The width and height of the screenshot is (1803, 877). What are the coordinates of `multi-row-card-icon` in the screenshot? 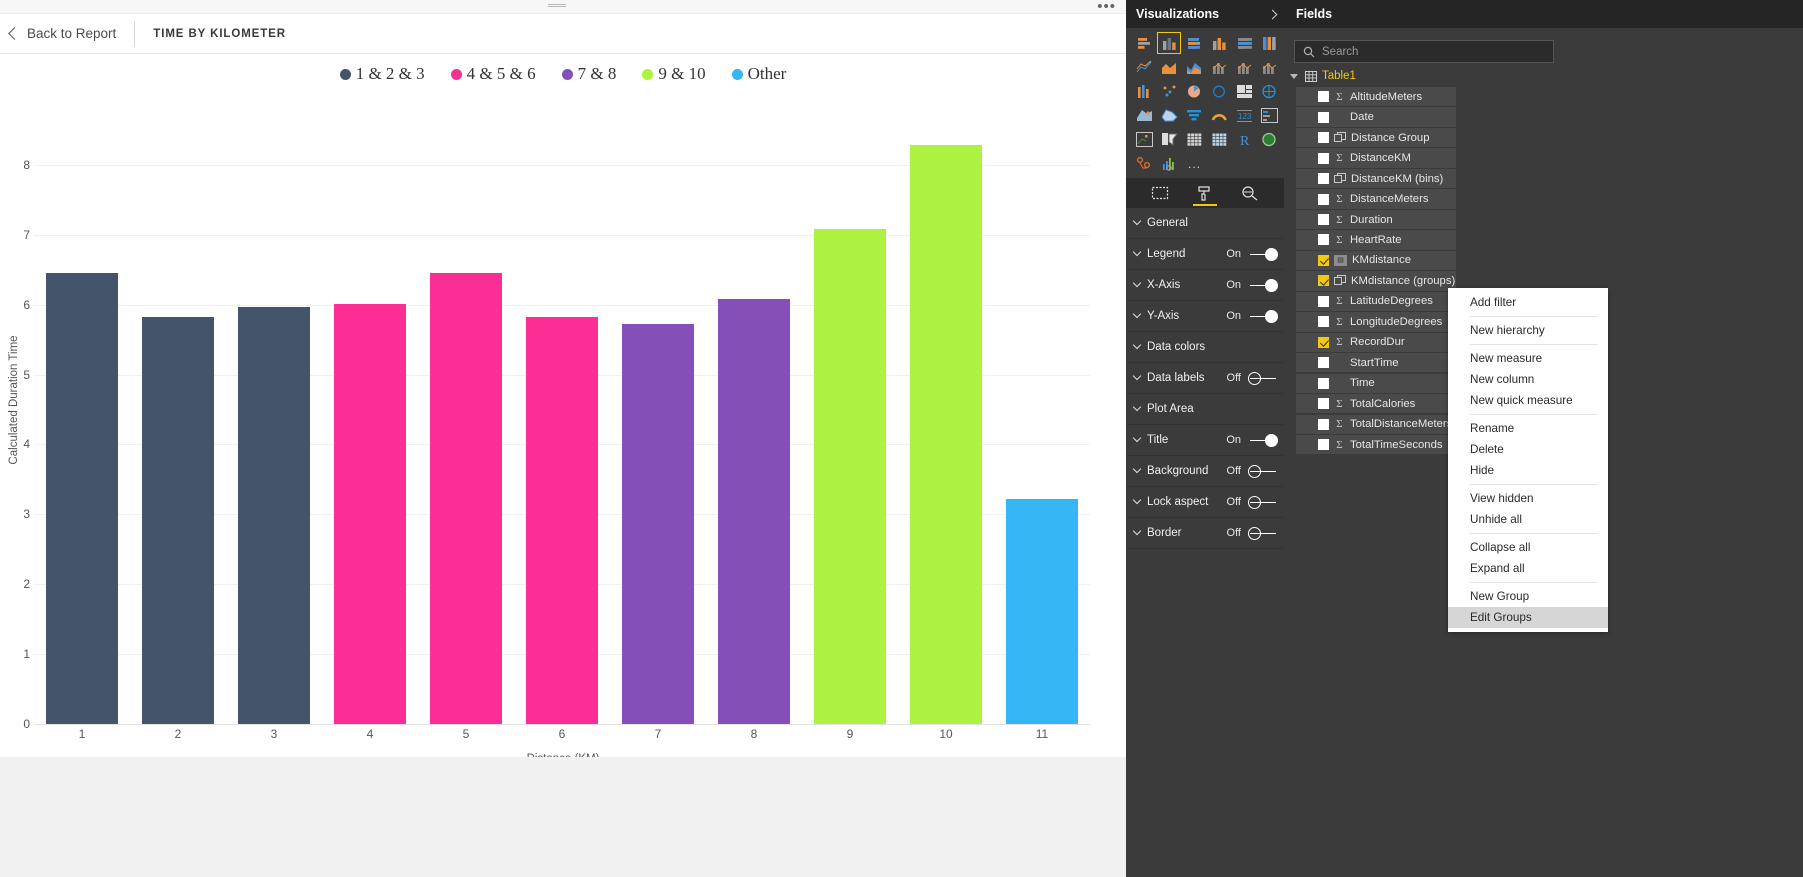 It's located at (1269, 115).